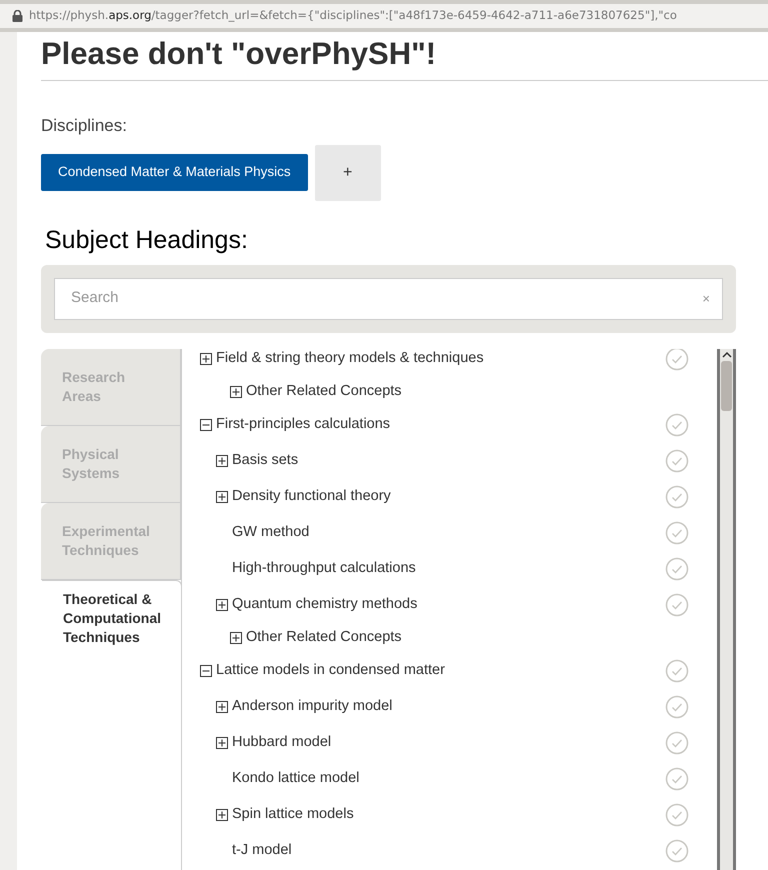 Image resolution: width=768 pixels, height=870 pixels. I want to click on scrollbar-thumb, so click(726, 385).